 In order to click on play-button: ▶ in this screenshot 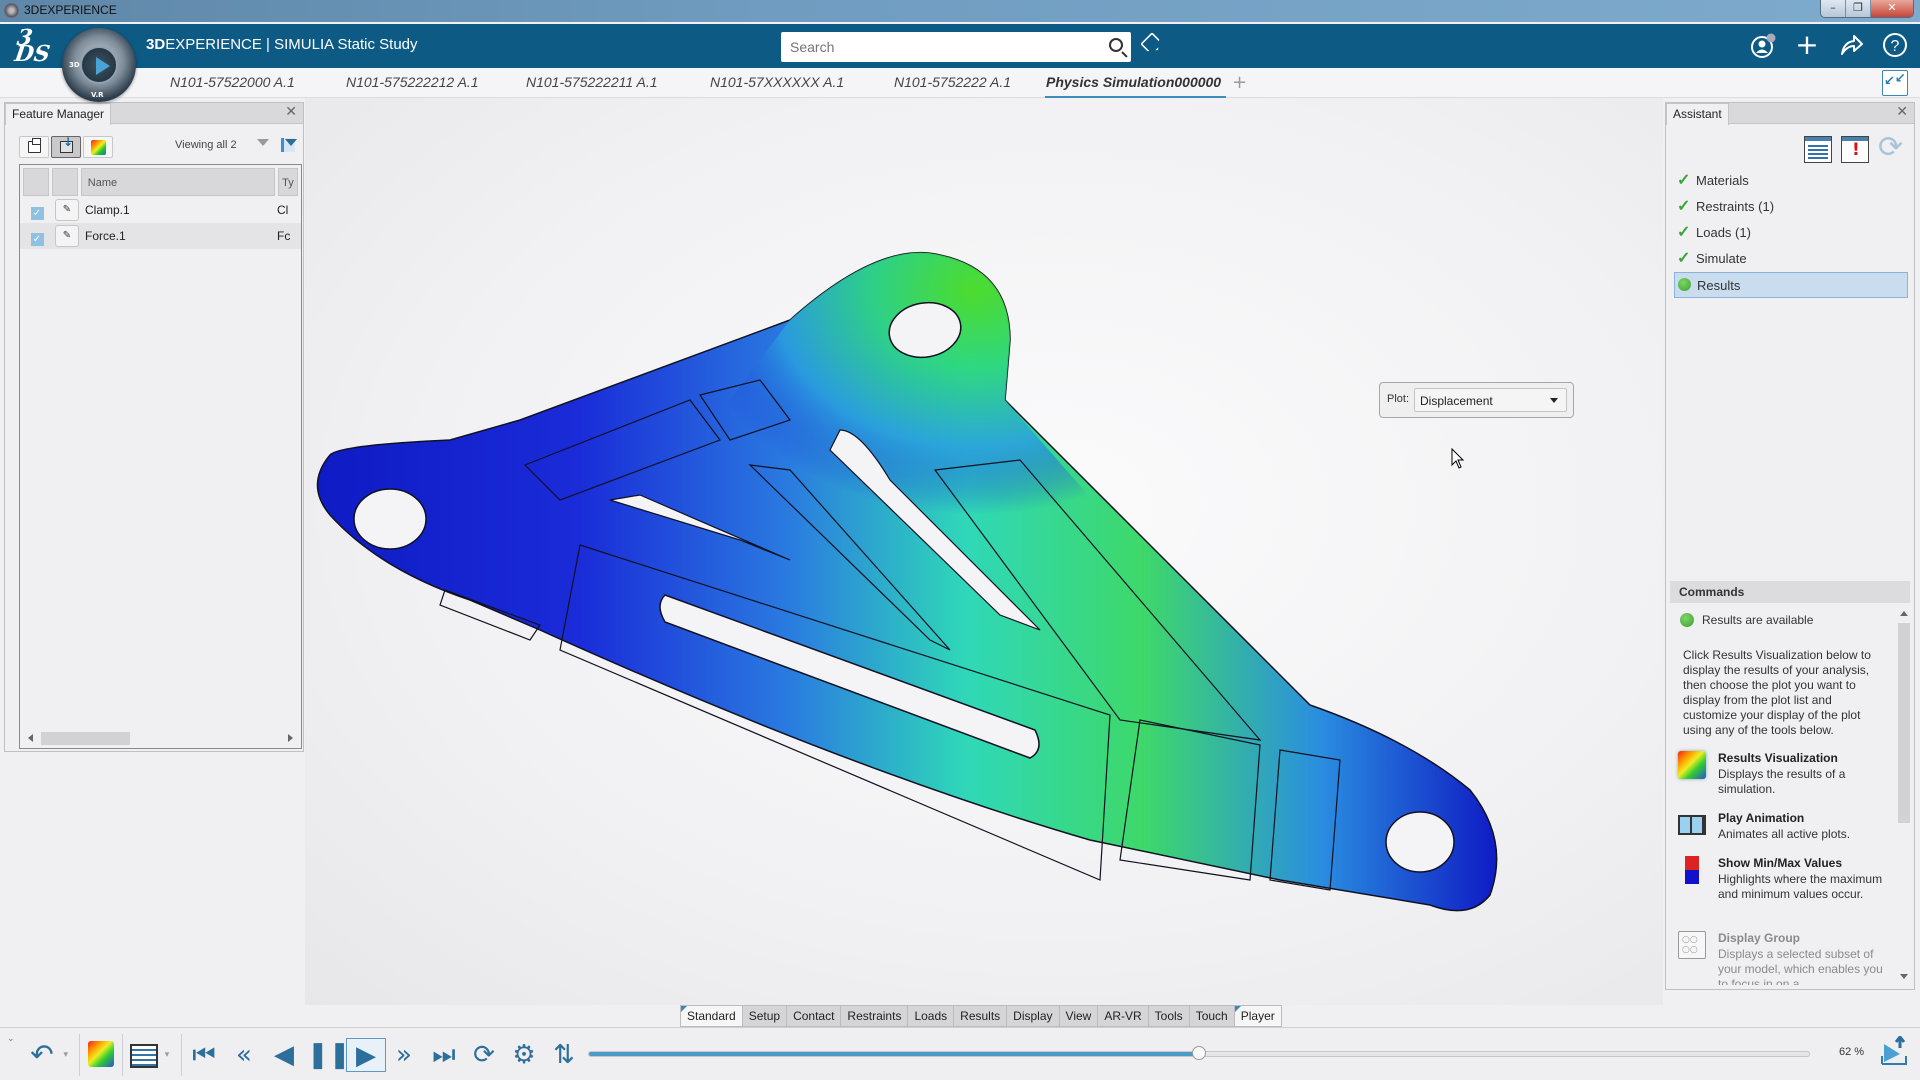, I will do `click(366, 1055)`.